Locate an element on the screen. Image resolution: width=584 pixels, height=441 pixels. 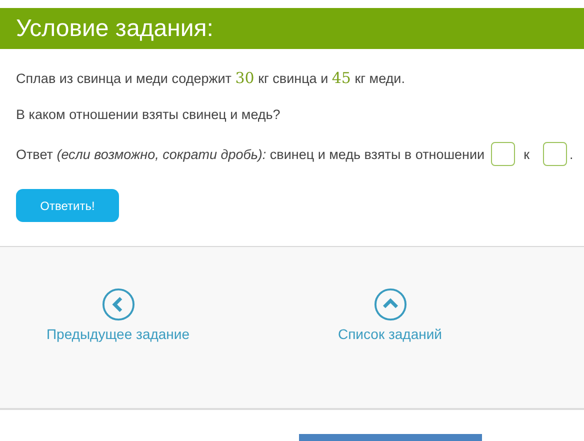
question-text: В каком отношении взяты свинец и медь? is located at coordinates (149, 114).